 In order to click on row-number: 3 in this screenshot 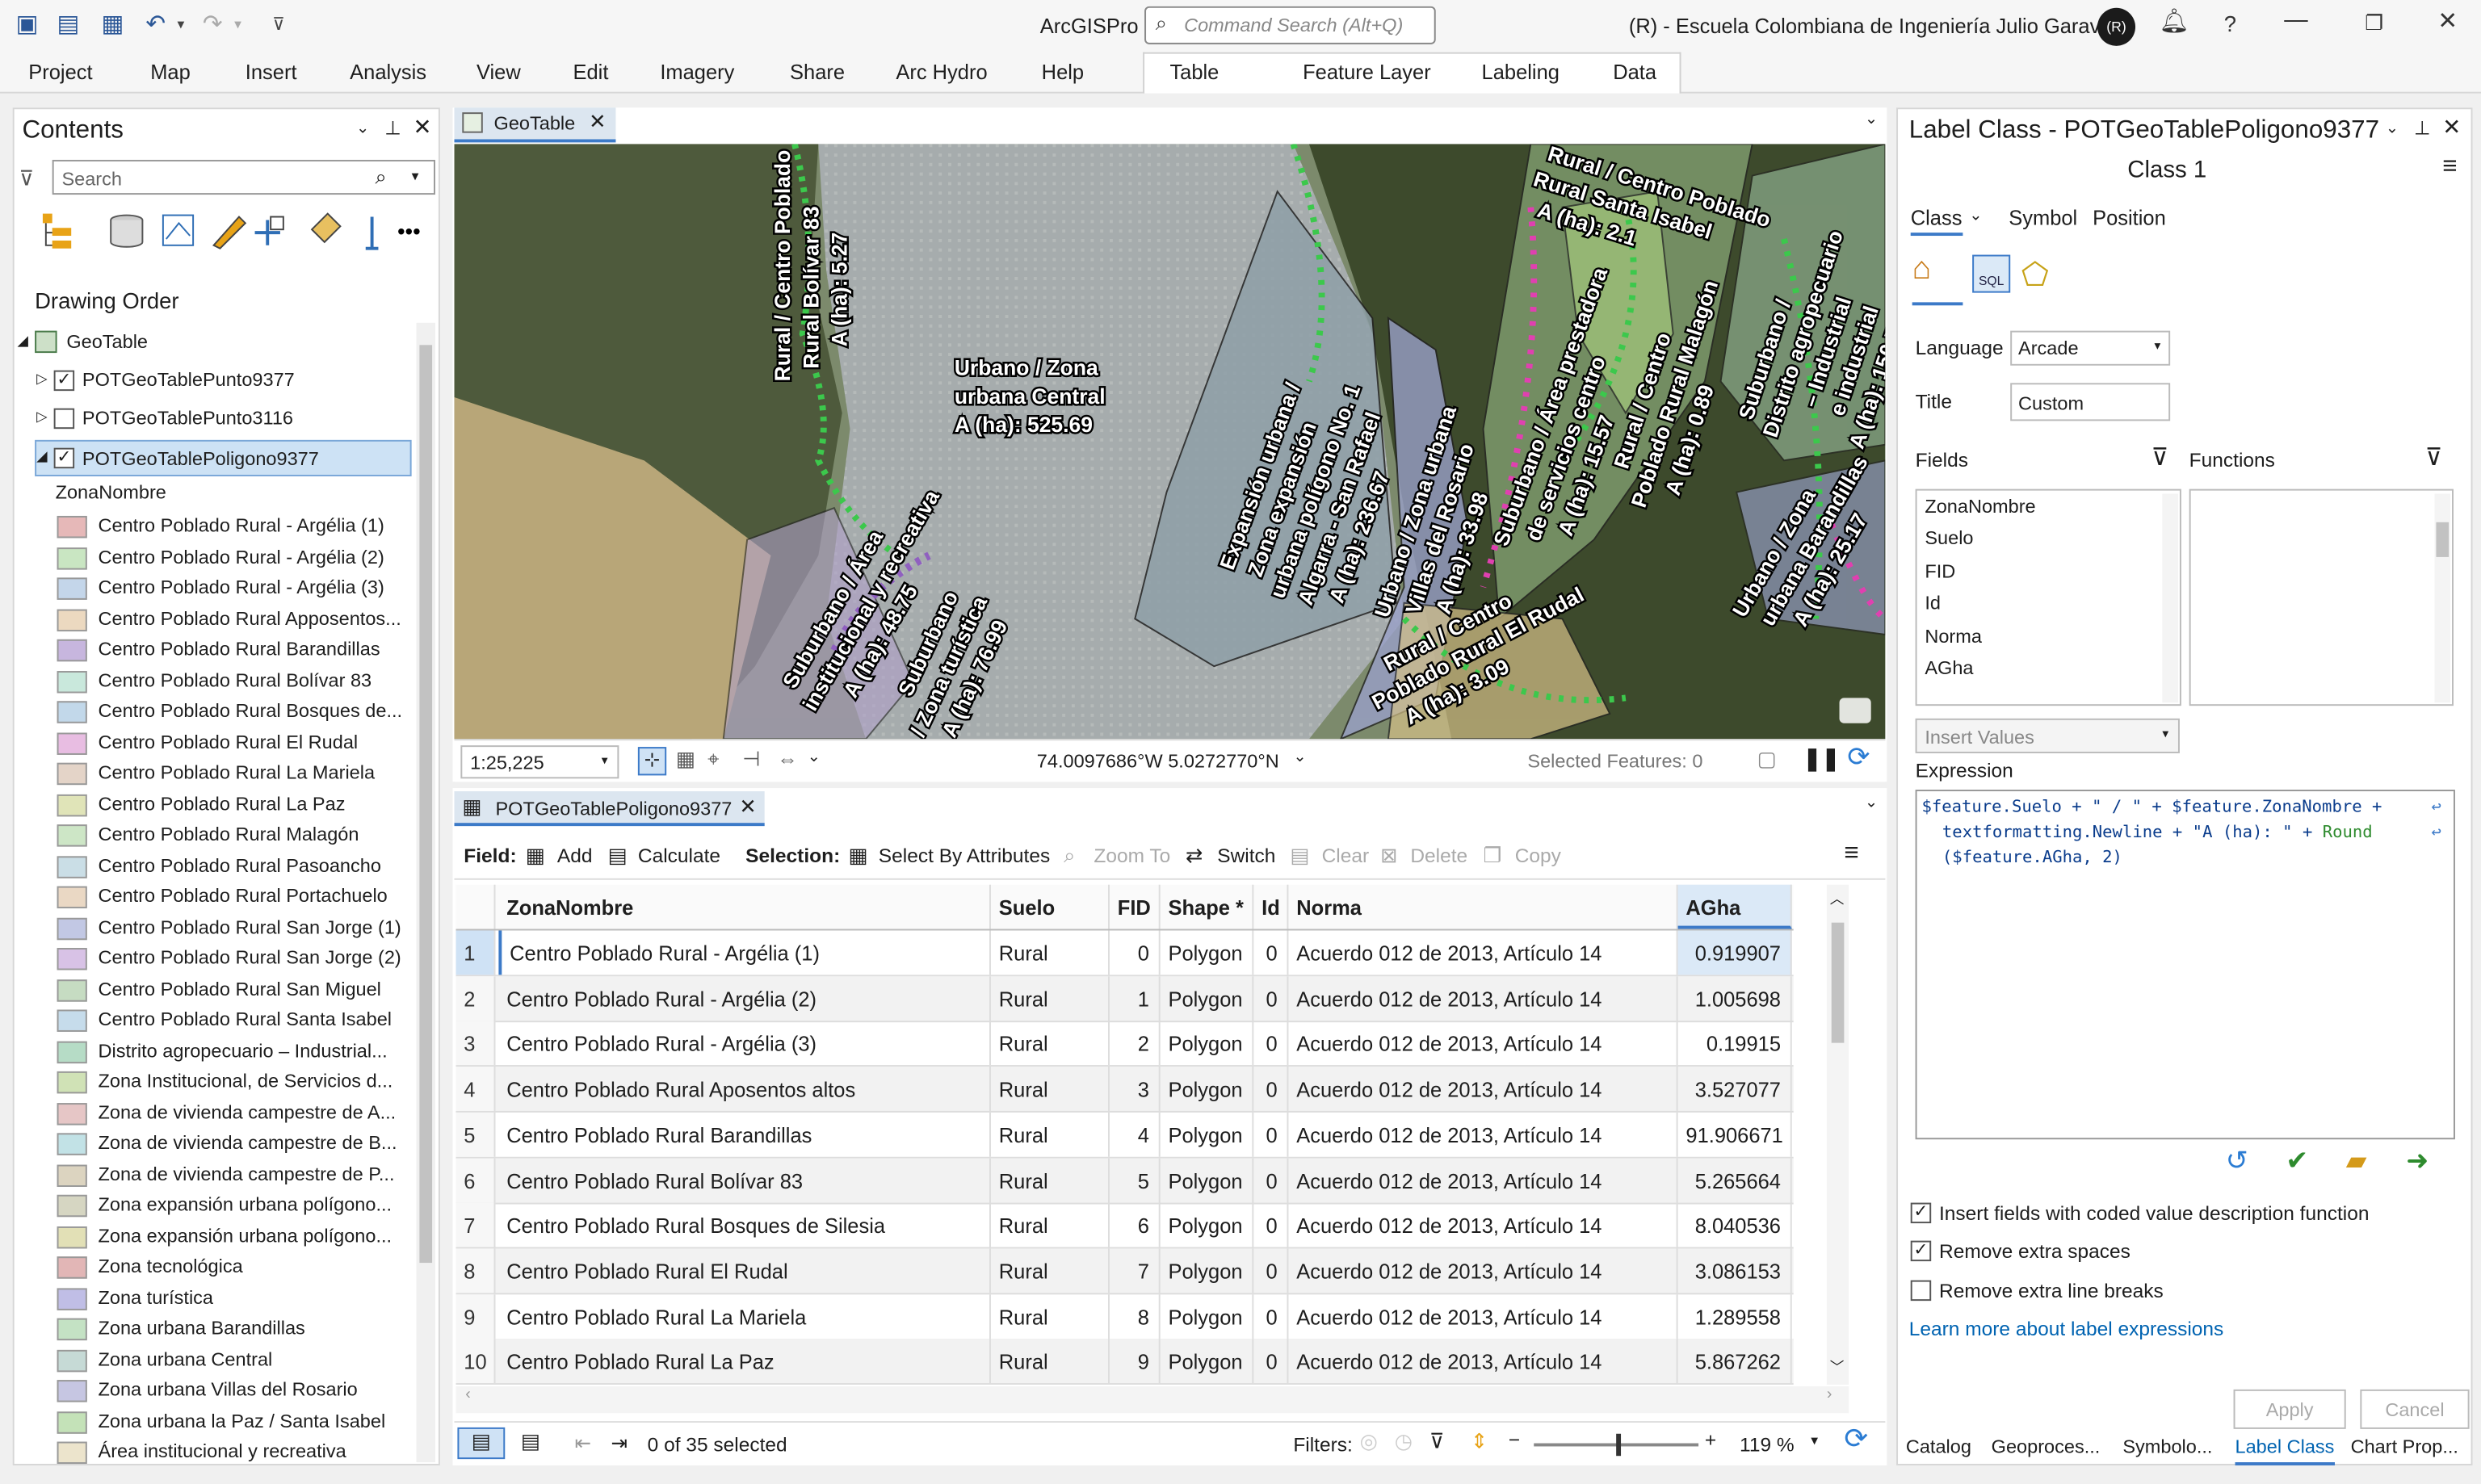, I will do `click(475, 1043)`.